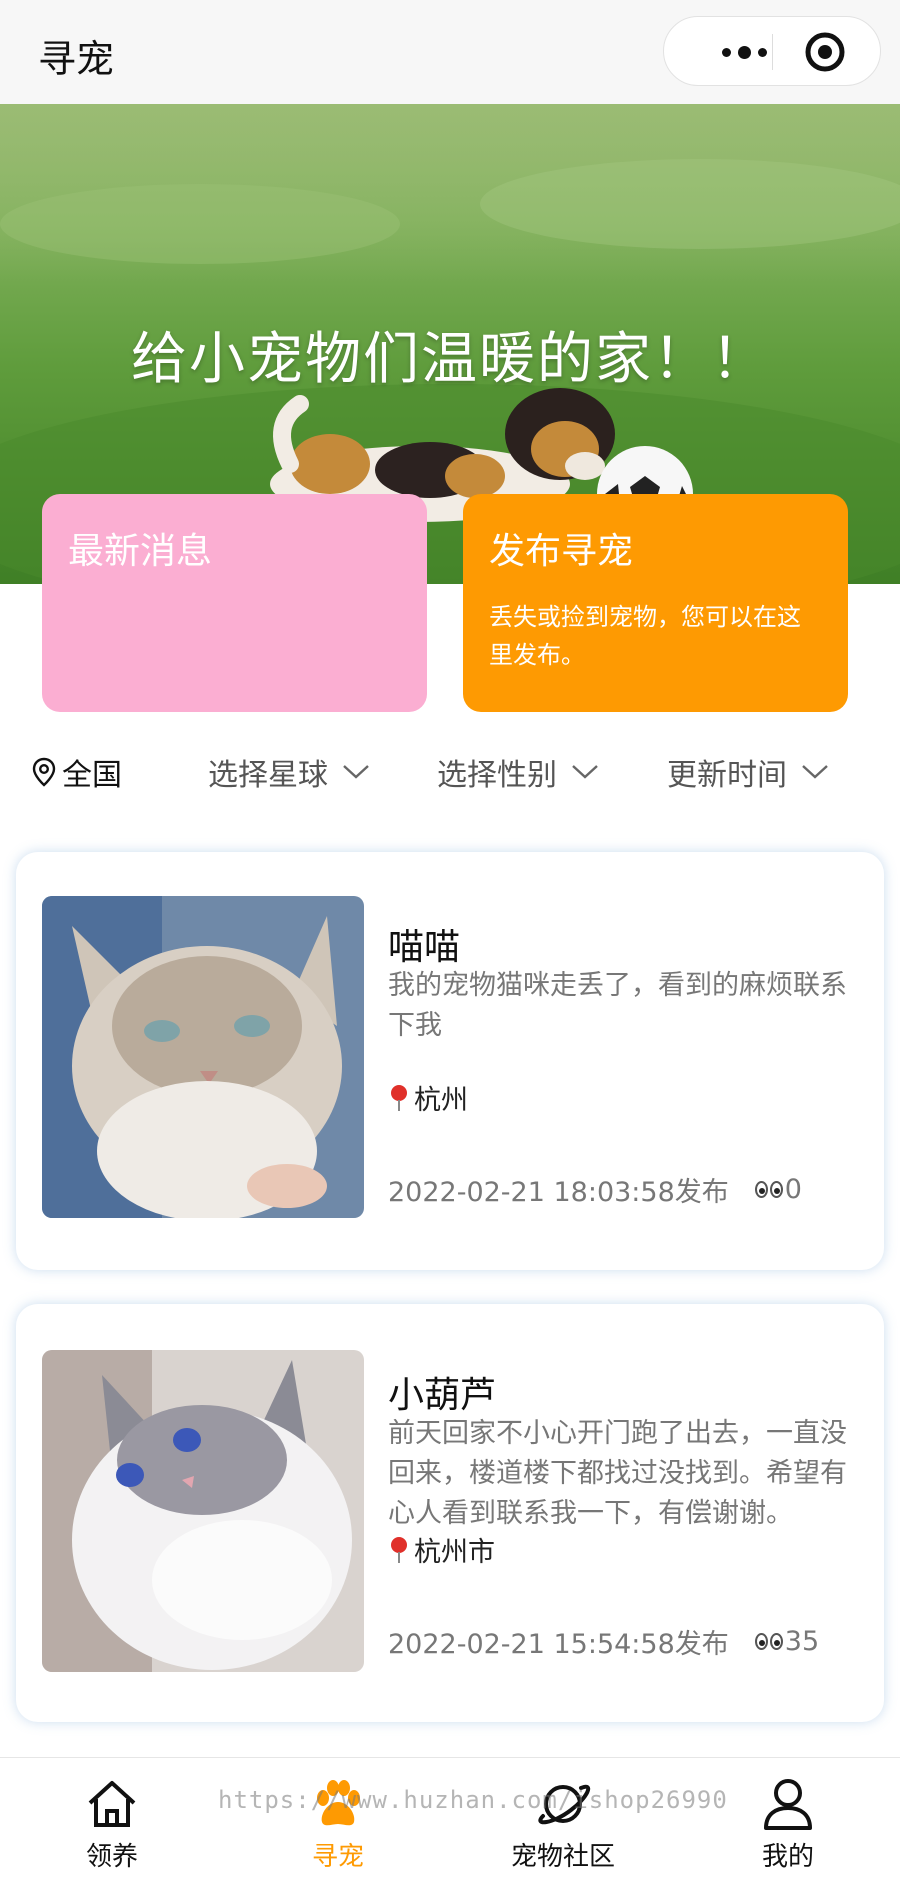 The width and height of the screenshot is (900, 1885). I want to click on view-count-value: 0, so click(793, 1189).